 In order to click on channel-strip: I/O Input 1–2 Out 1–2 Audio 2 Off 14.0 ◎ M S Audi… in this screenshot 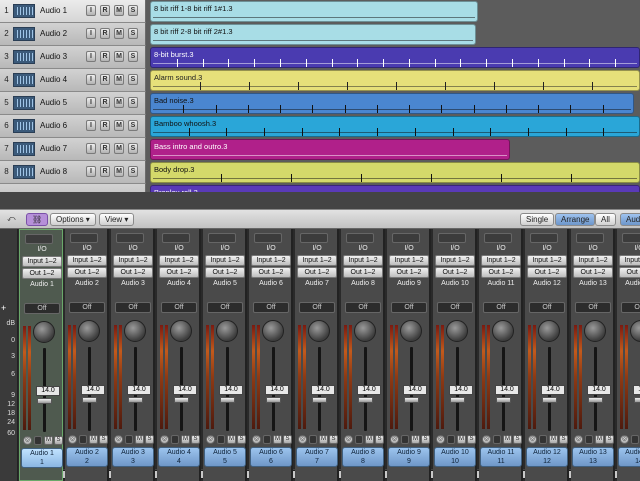, I will do `click(87, 355)`.